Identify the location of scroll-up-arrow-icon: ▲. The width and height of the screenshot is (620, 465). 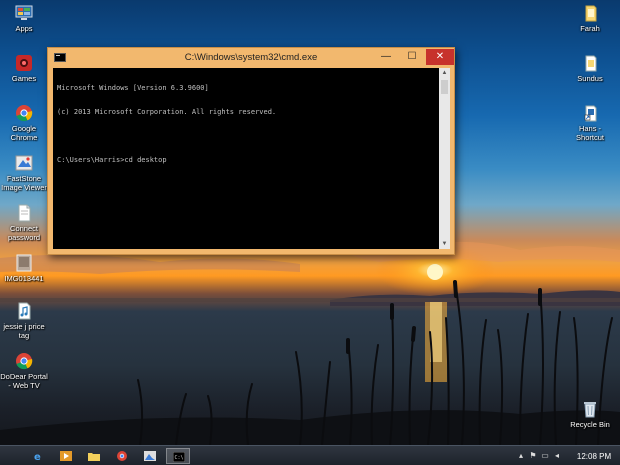
(444, 73).